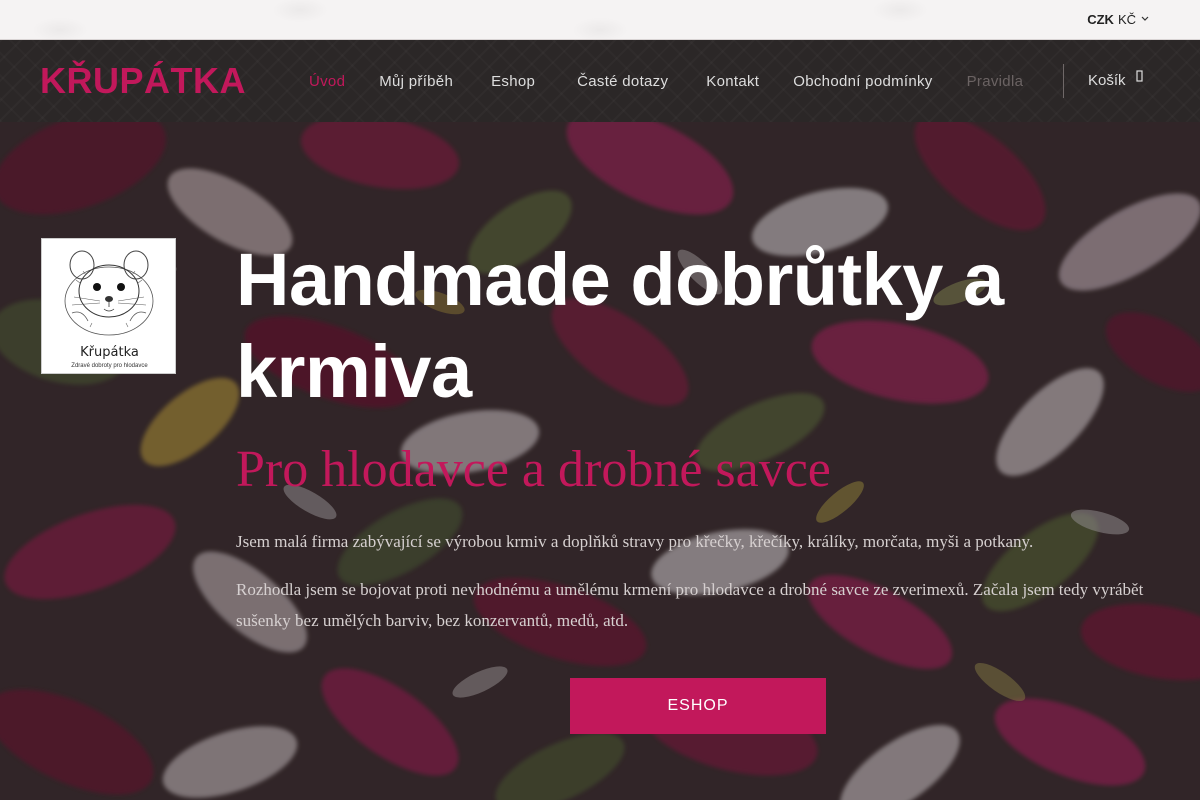  Describe the element at coordinates (1107, 80) in the screenshot. I see `cart-label: Košík` at that location.